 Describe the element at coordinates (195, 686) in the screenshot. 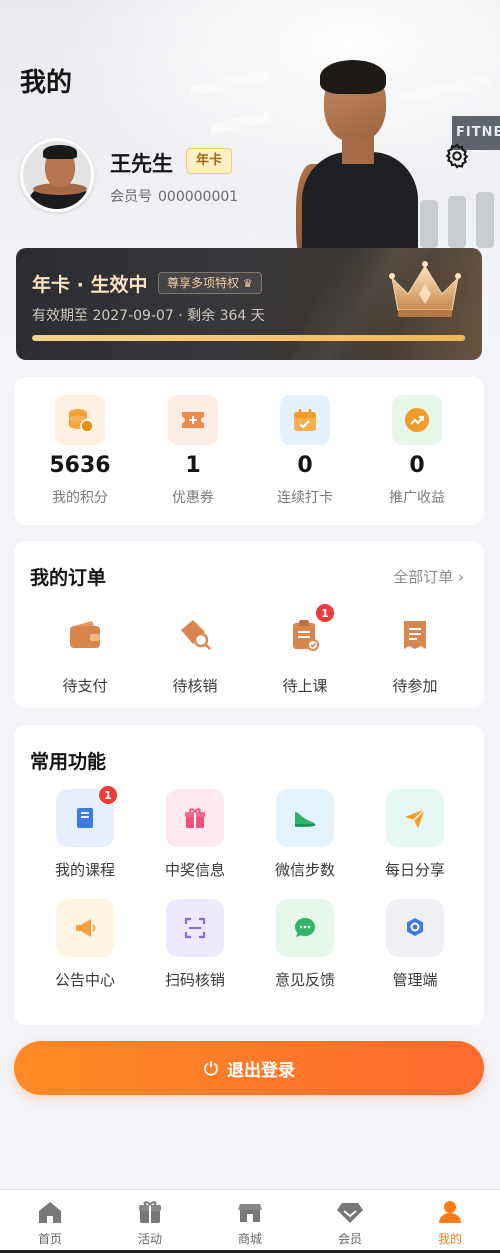

I see `order-label: 待核销` at that location.